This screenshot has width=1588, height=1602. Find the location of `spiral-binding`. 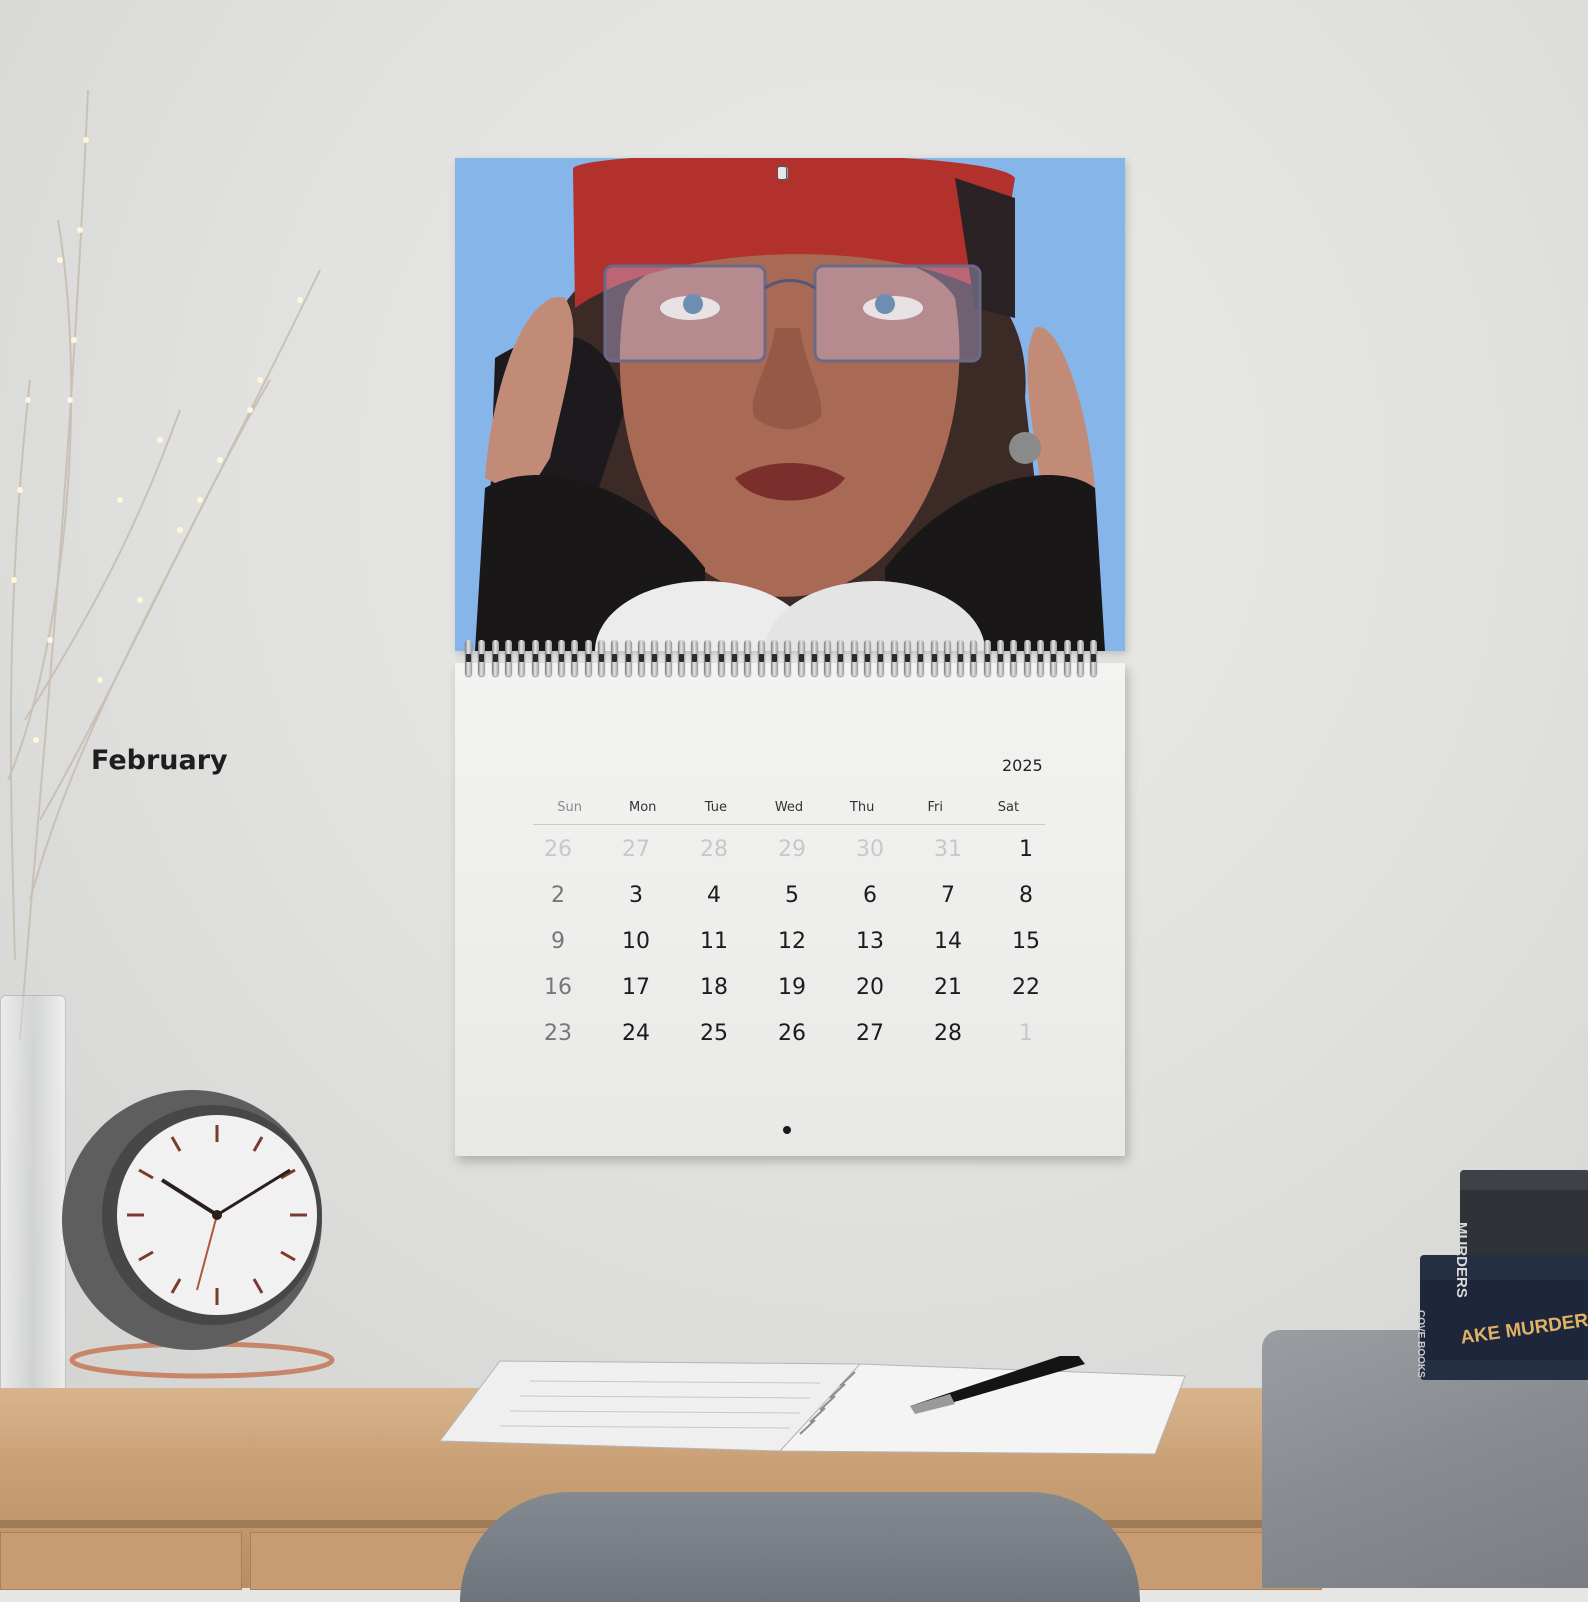

spiral-binding is located at coordinates (790, 660).